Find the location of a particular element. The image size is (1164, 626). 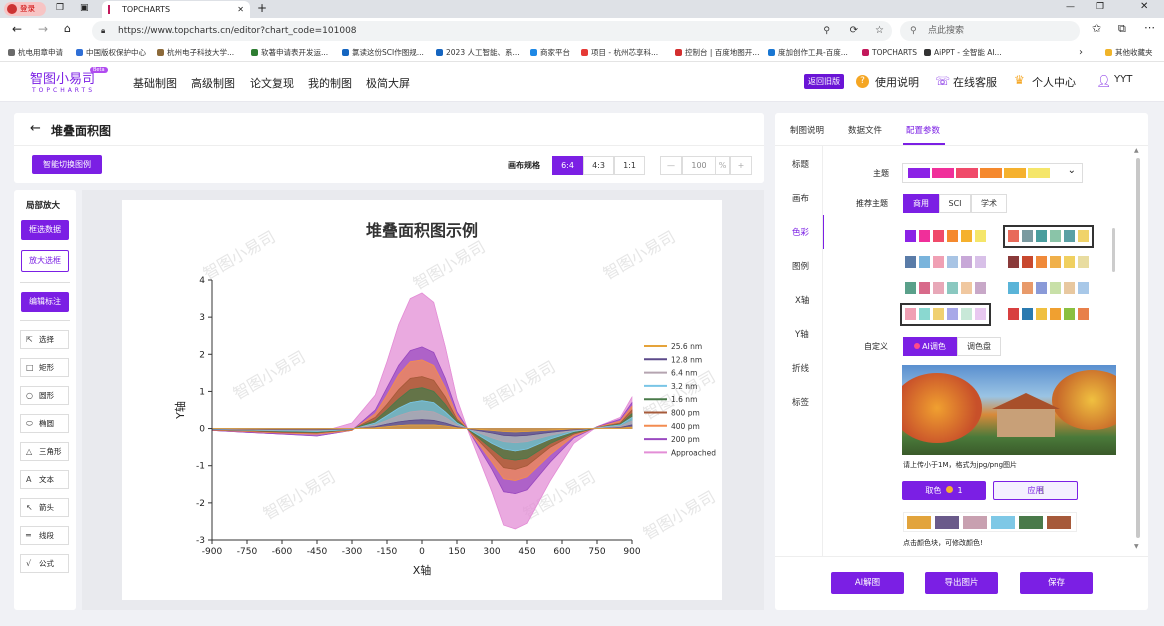

side-x-axis: X轴 is located at coordinates (802, 300).